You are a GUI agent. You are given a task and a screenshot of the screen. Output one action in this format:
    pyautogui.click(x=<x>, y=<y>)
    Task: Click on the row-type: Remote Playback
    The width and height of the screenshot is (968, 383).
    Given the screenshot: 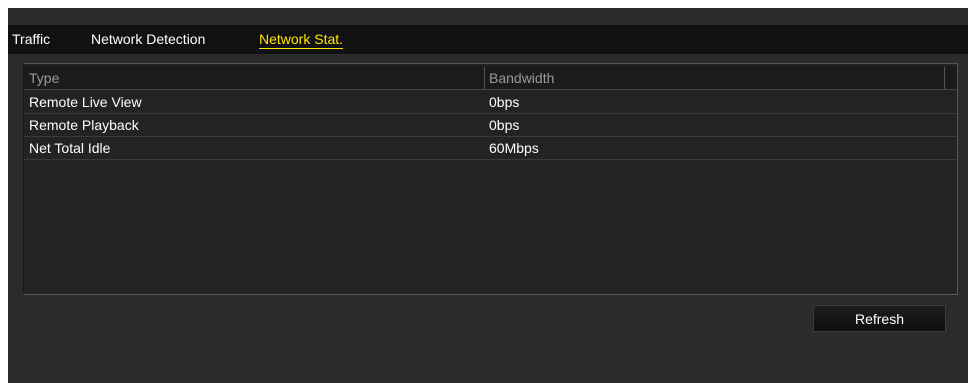 What is the action you would take?
    pyautogui.click(x=84, y=125)
    